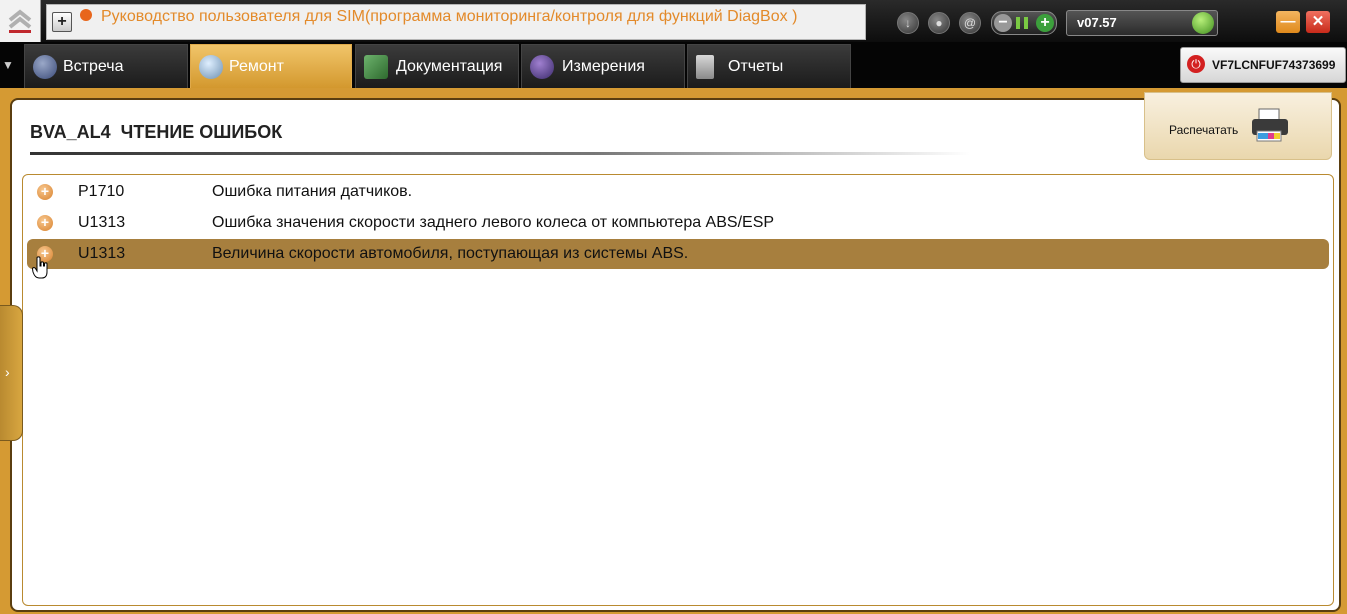 This screenshot has height=614, width=1347. Describe the element at coordinates (1142, 23) in the screenshot. I see `version-box: v07.57` at that location.